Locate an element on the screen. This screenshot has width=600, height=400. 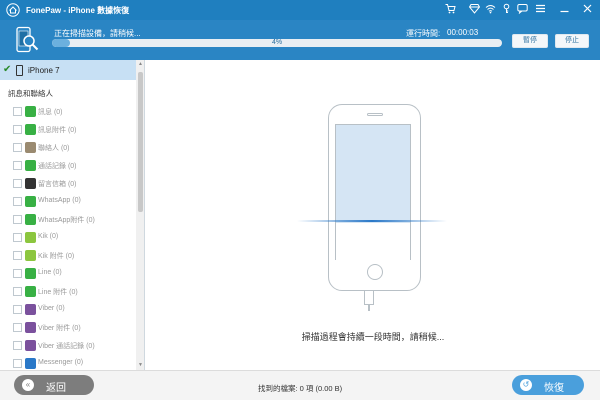
recover-icon: ↺ is located at coordinates (526, 385).